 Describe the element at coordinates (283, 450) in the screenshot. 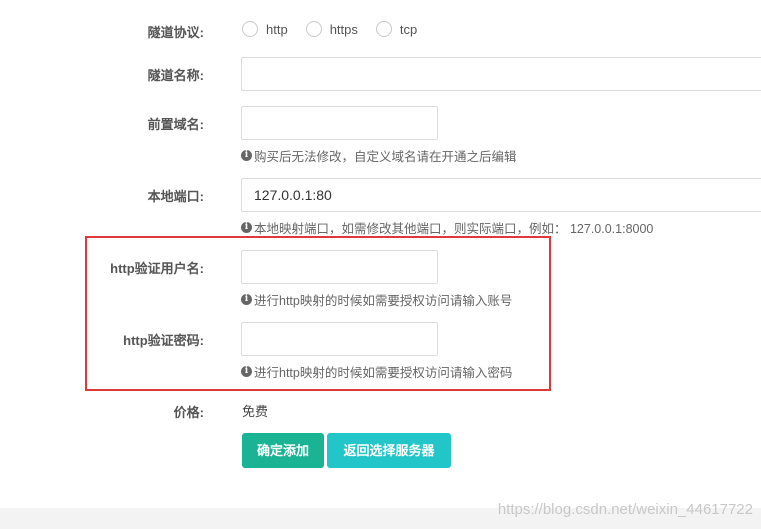

I see `confirm-add-button: 确定添加` at that location.